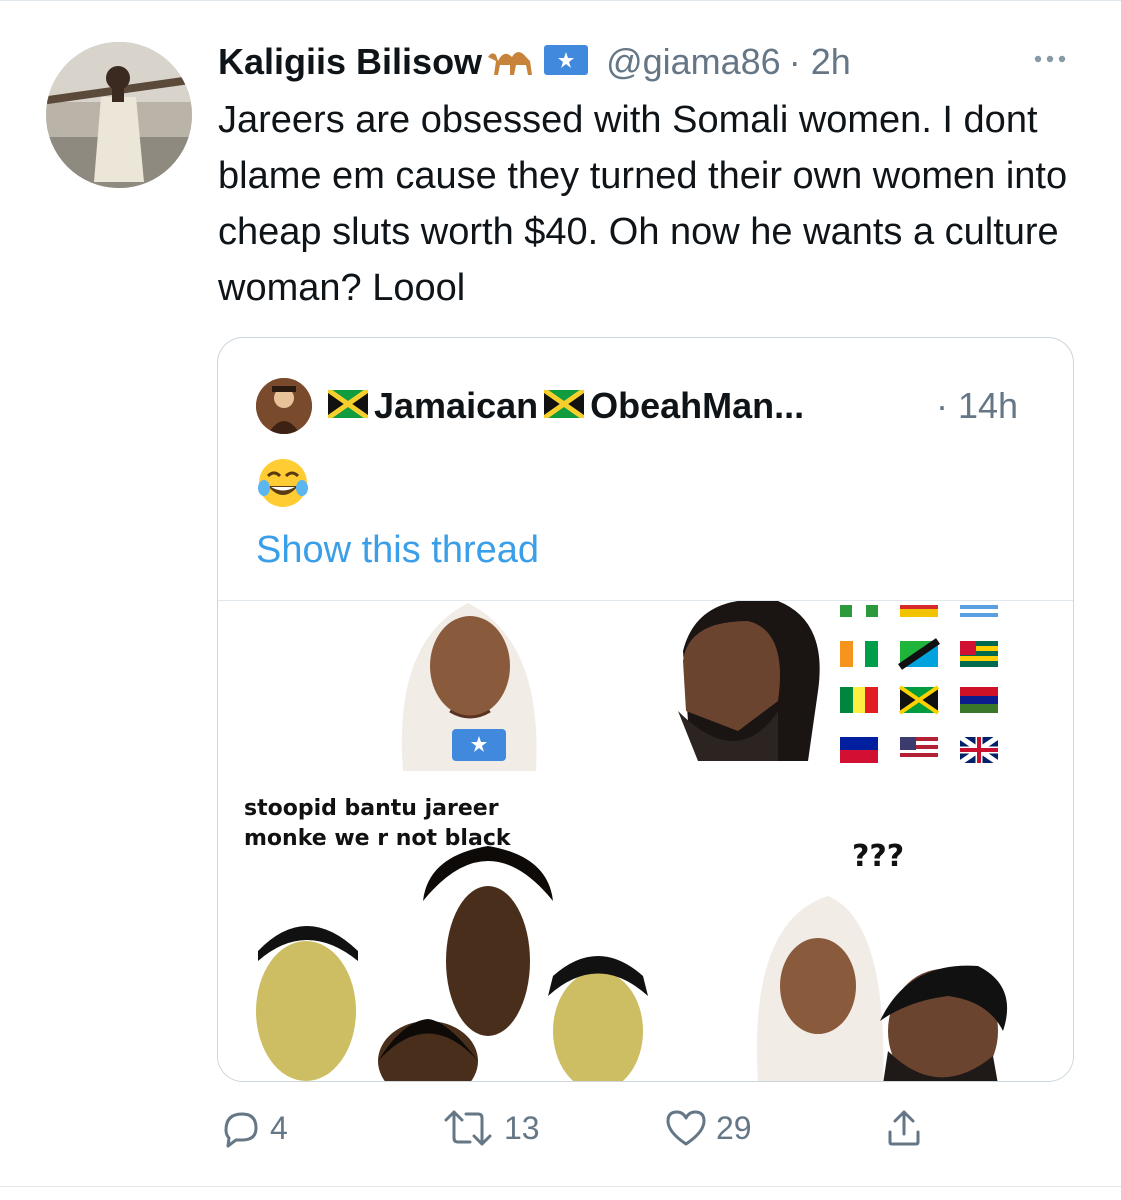  I want to click on cartoon-group-illustration, so click(452, 963).